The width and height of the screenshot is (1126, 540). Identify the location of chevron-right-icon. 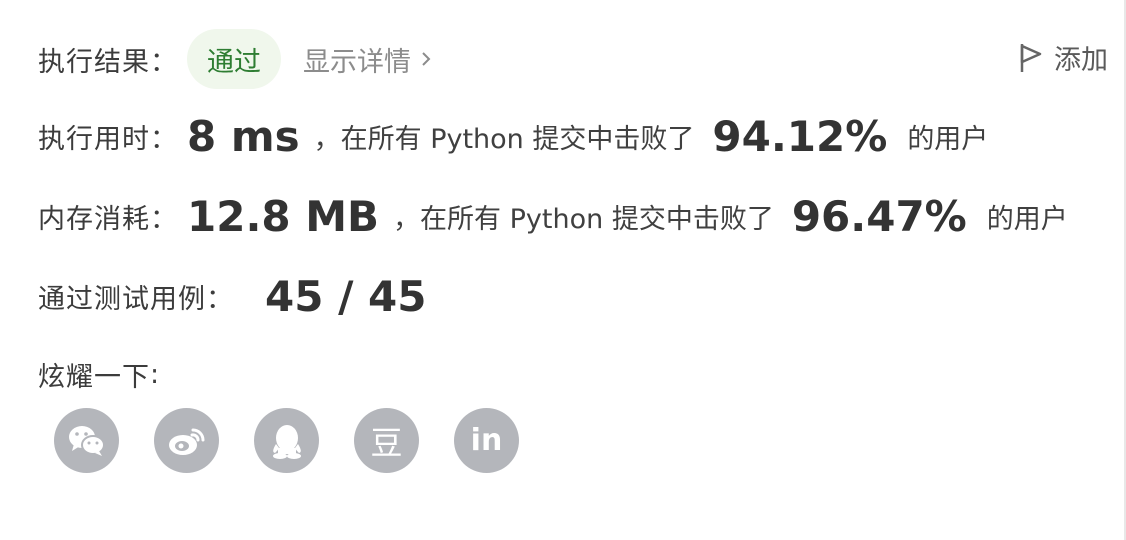
(426, 59).